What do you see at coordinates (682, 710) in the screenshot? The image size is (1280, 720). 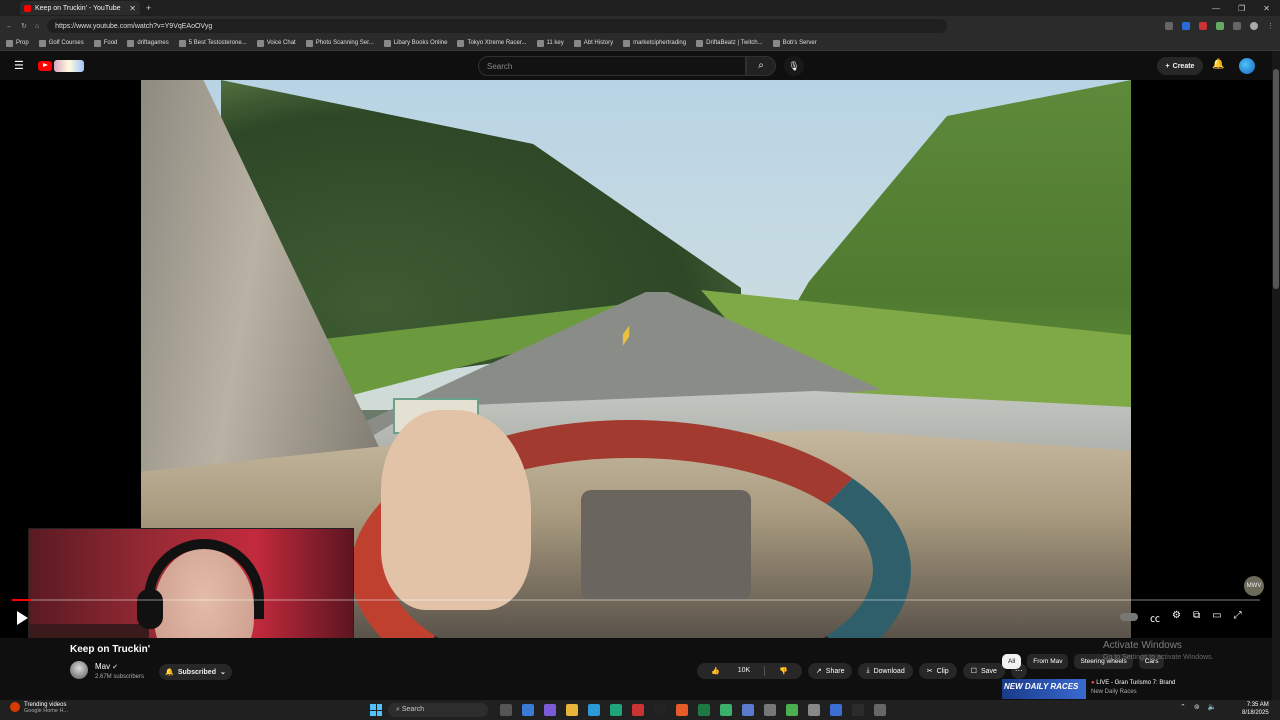 I see `brave-icon` at bounding box center [682, 710].